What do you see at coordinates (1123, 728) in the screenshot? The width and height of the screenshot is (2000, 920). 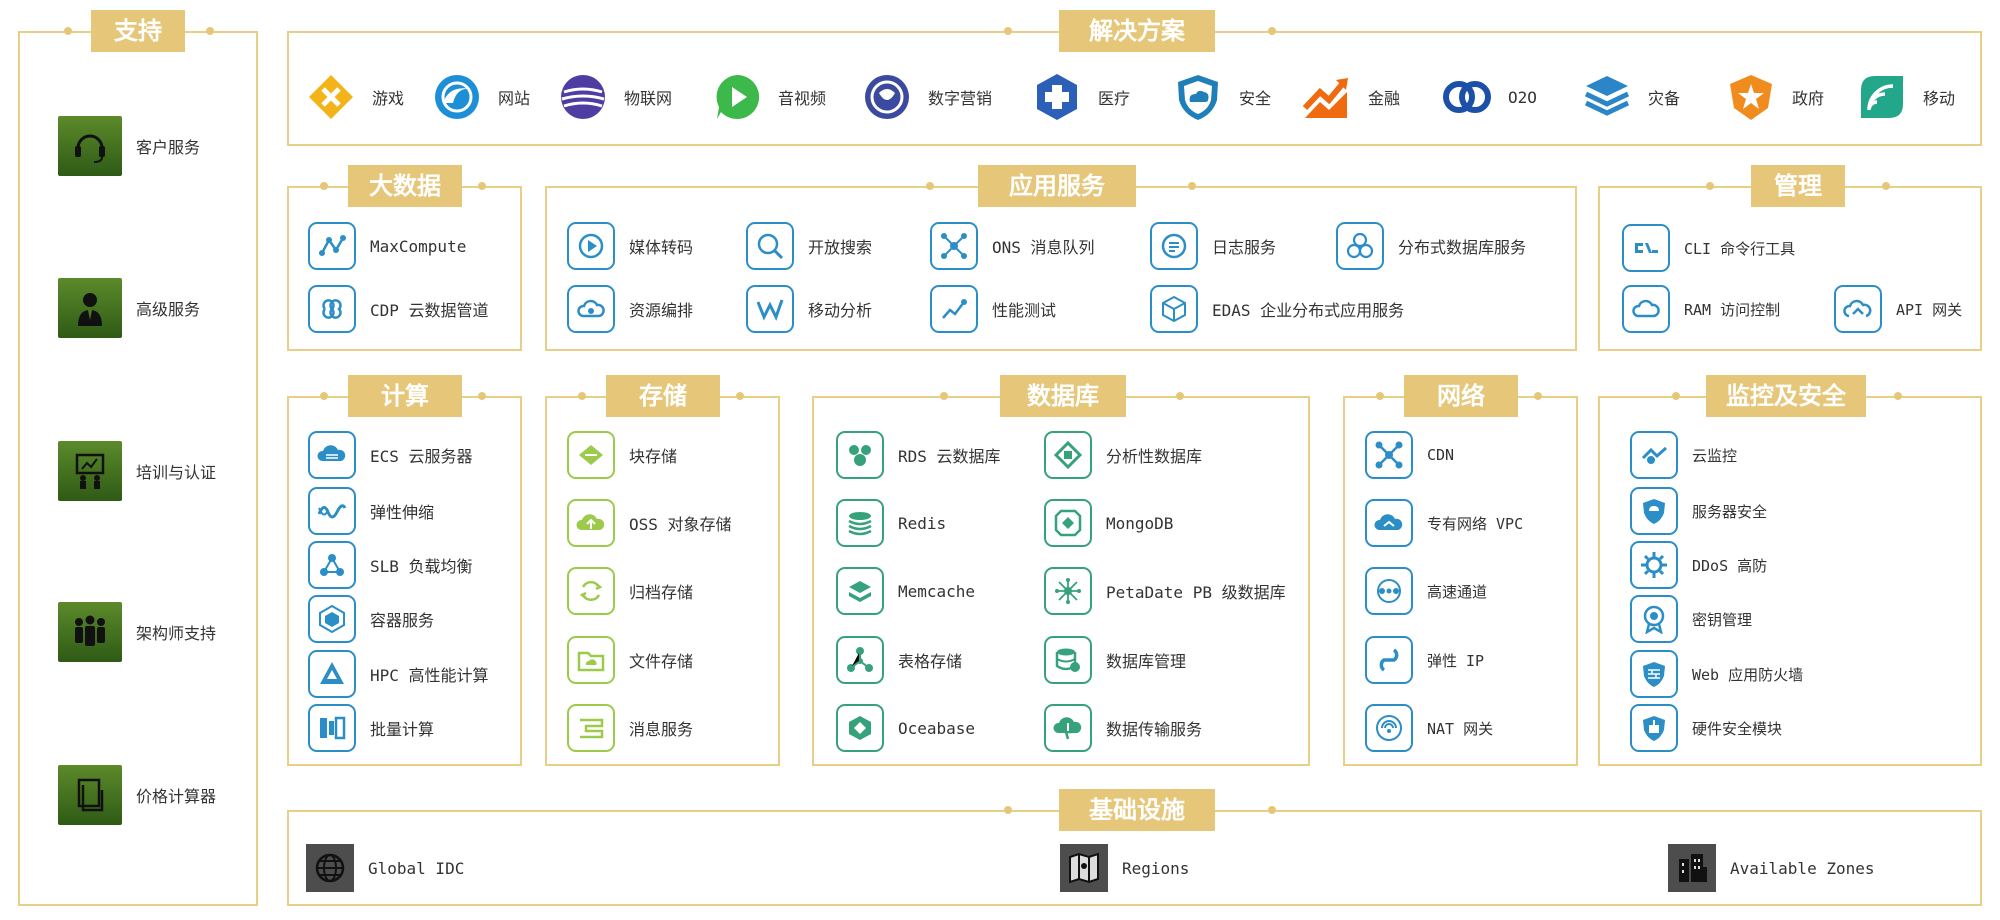 I see `db-item-dts: 数据传输服务` at bounding box center [1123, 728].